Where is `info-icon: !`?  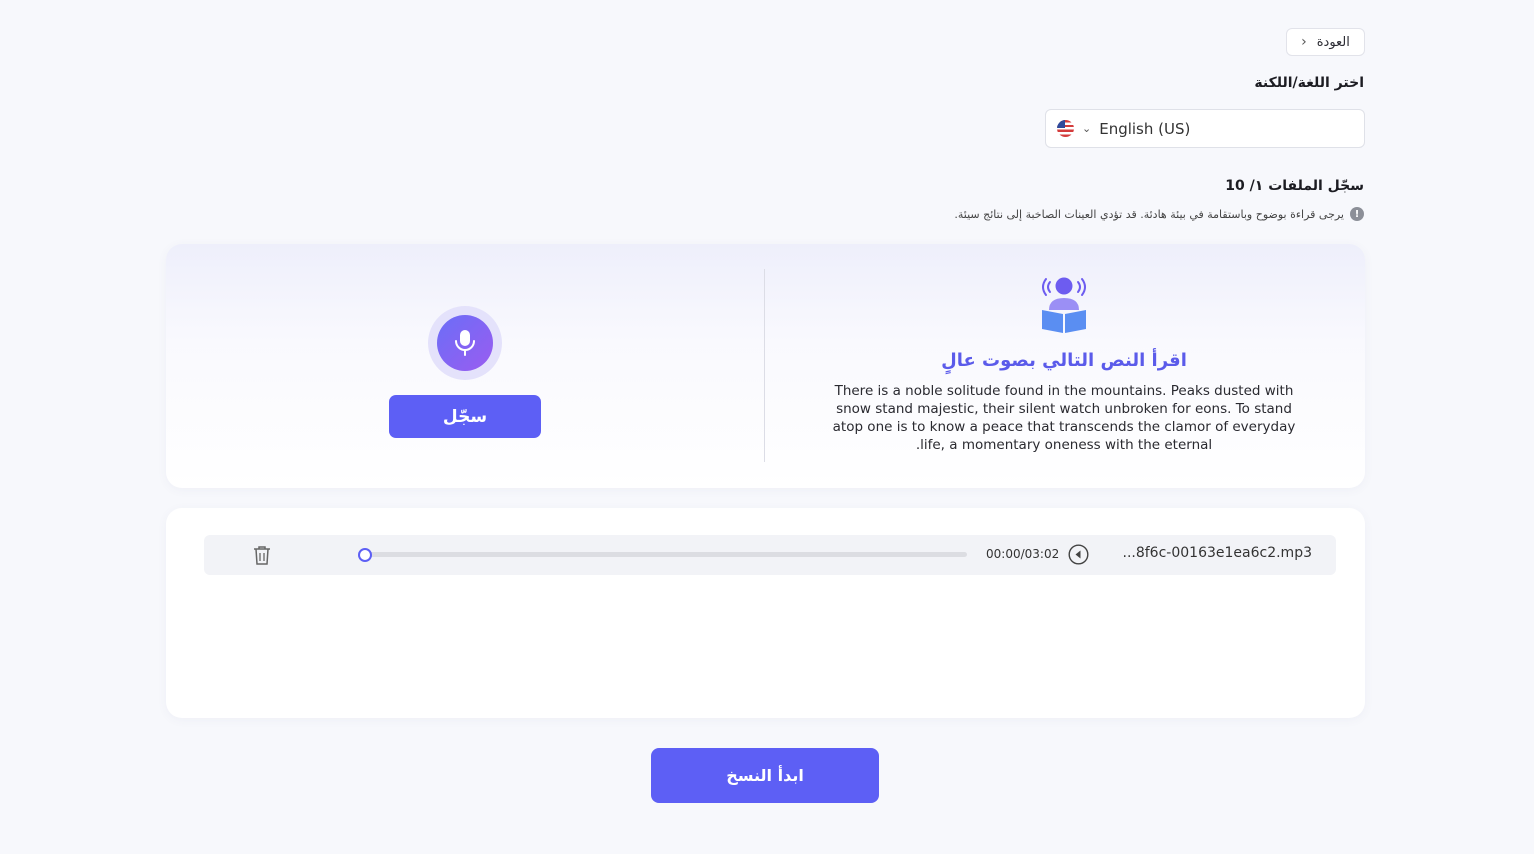
info-icon: ! is located at coordinates (1357, 214).